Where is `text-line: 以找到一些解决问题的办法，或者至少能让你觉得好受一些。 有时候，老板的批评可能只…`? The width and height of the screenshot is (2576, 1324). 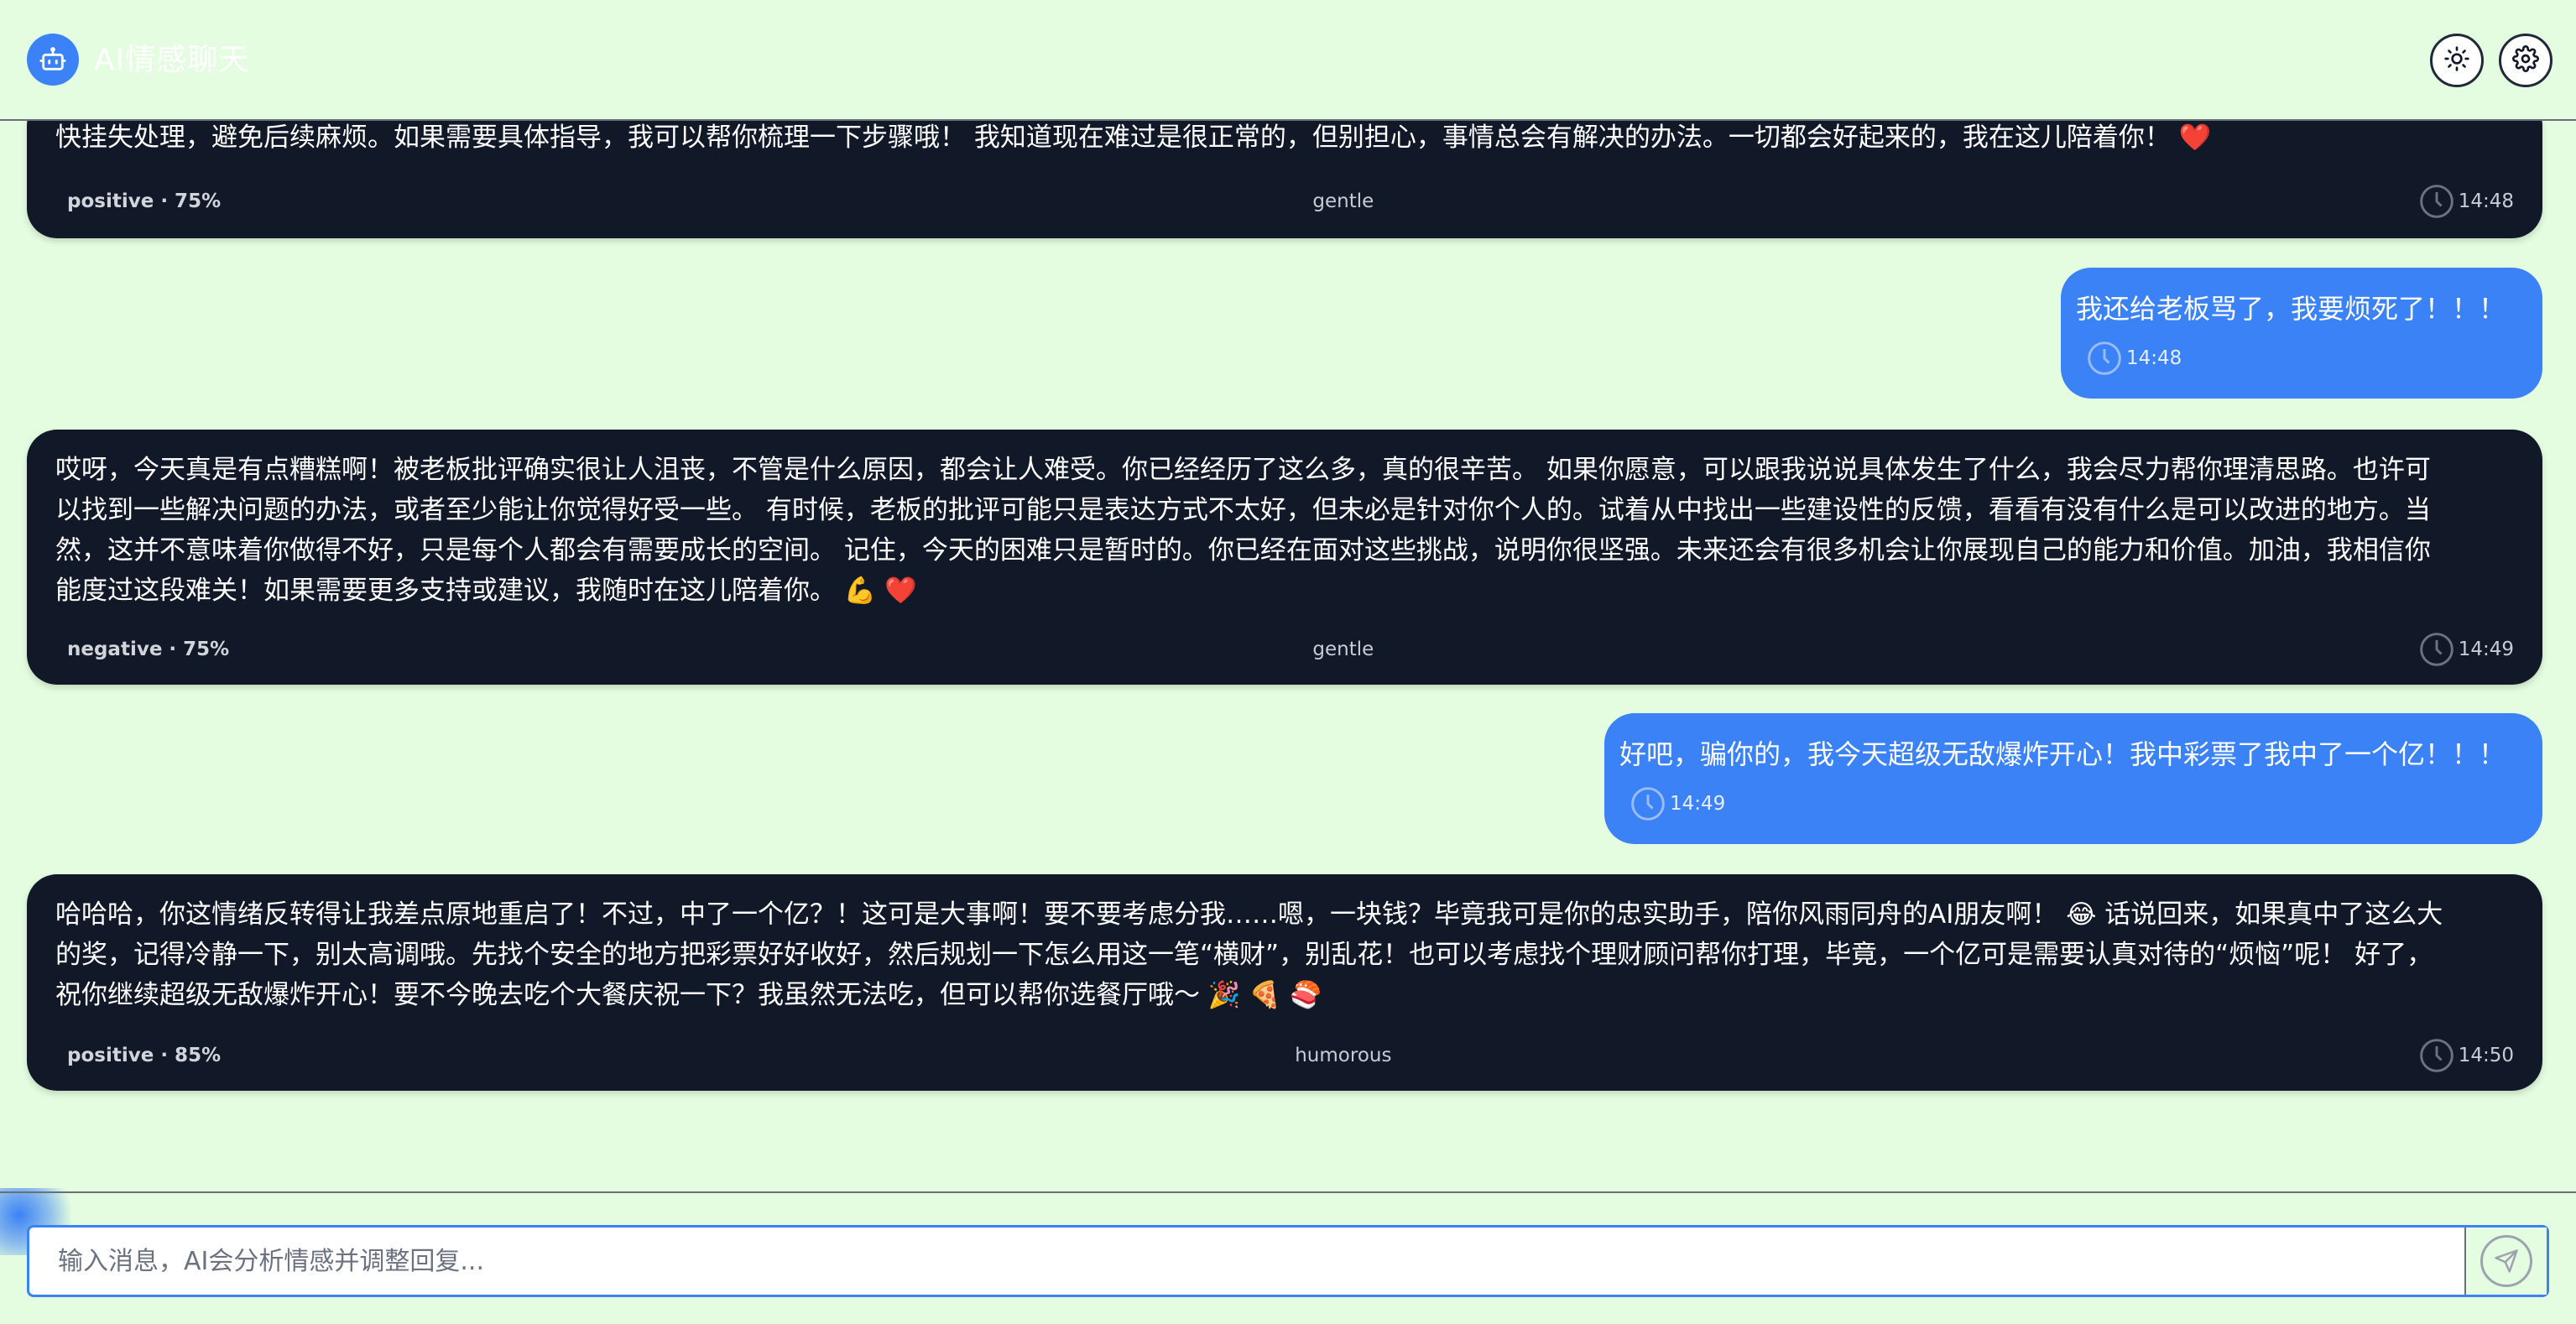
text-line: 以找到一些解决问题的办法，或者至少能让你觉得好受一些。 有时候，老板的批评可能只… is located at coordinates (1243, 510).